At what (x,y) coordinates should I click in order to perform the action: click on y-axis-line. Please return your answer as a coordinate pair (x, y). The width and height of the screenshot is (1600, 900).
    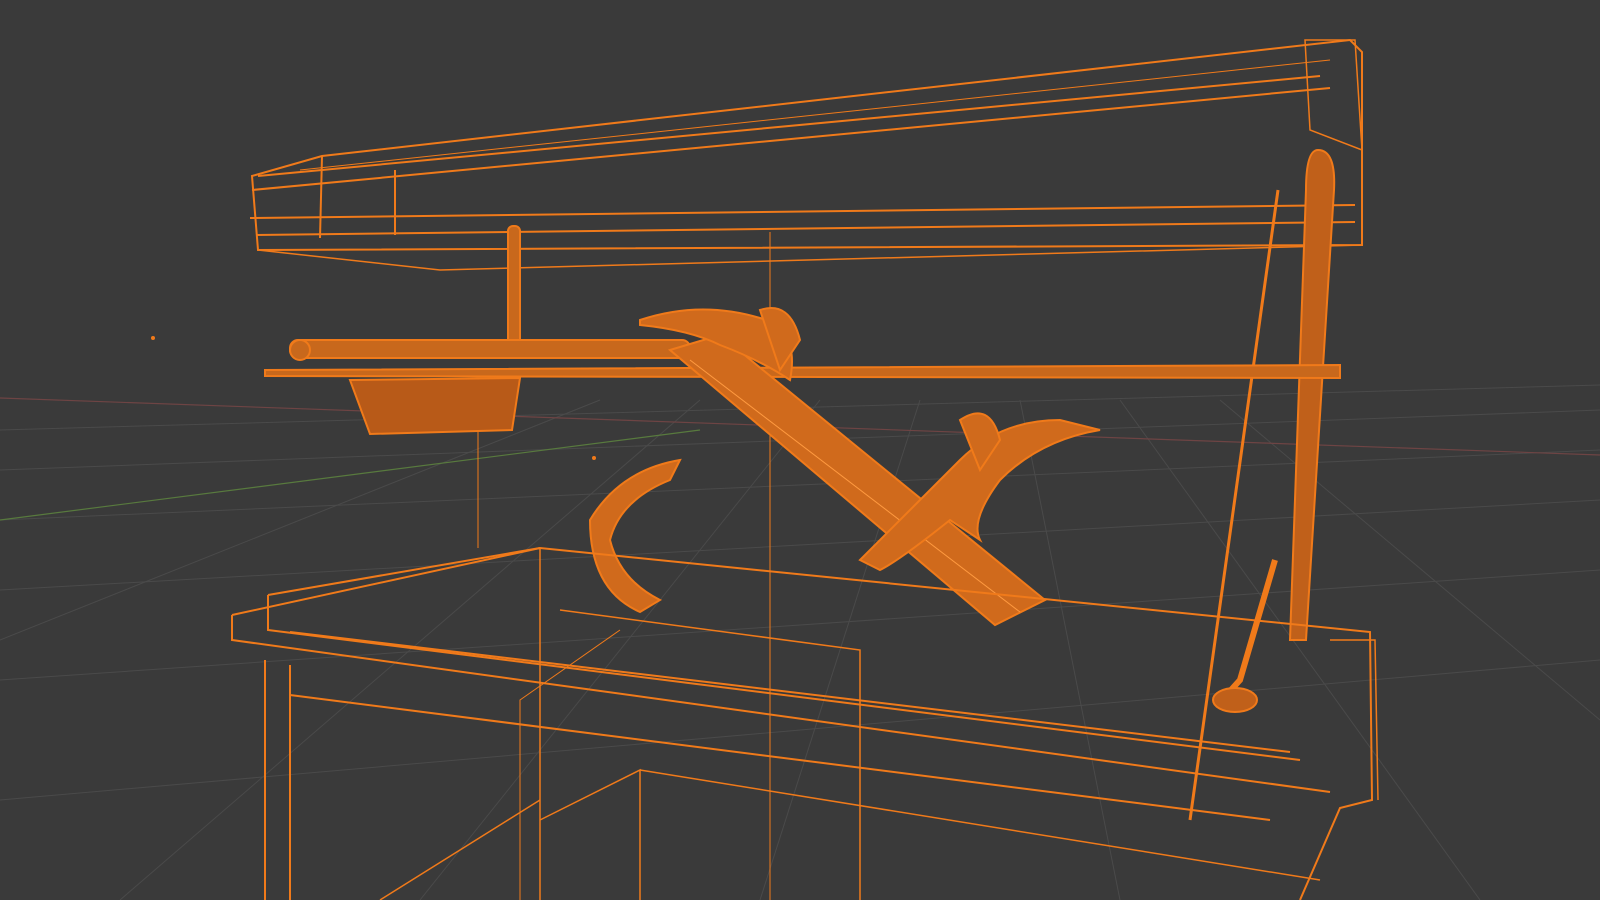
    Looking at the image, I should click on (350, 475).